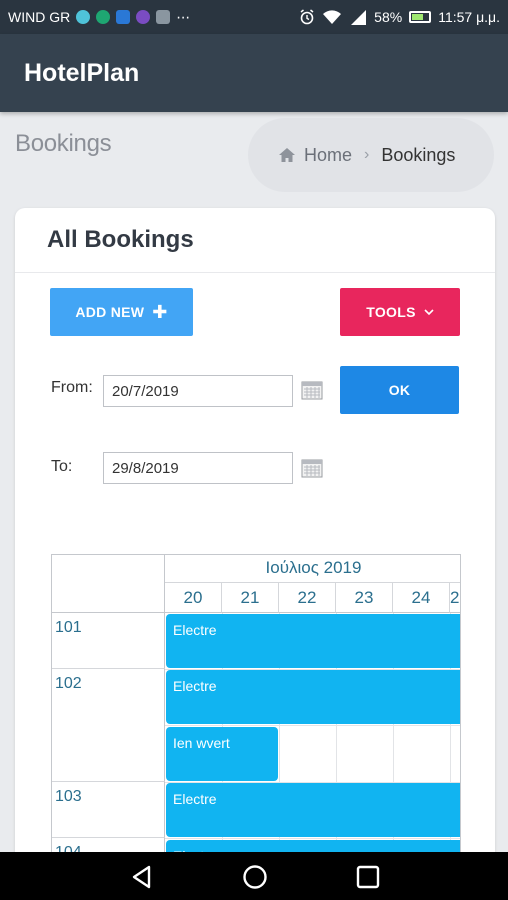 This screenshot has height=900, width=508. I want to click on plus-icon: ✚, so click(160, 312).